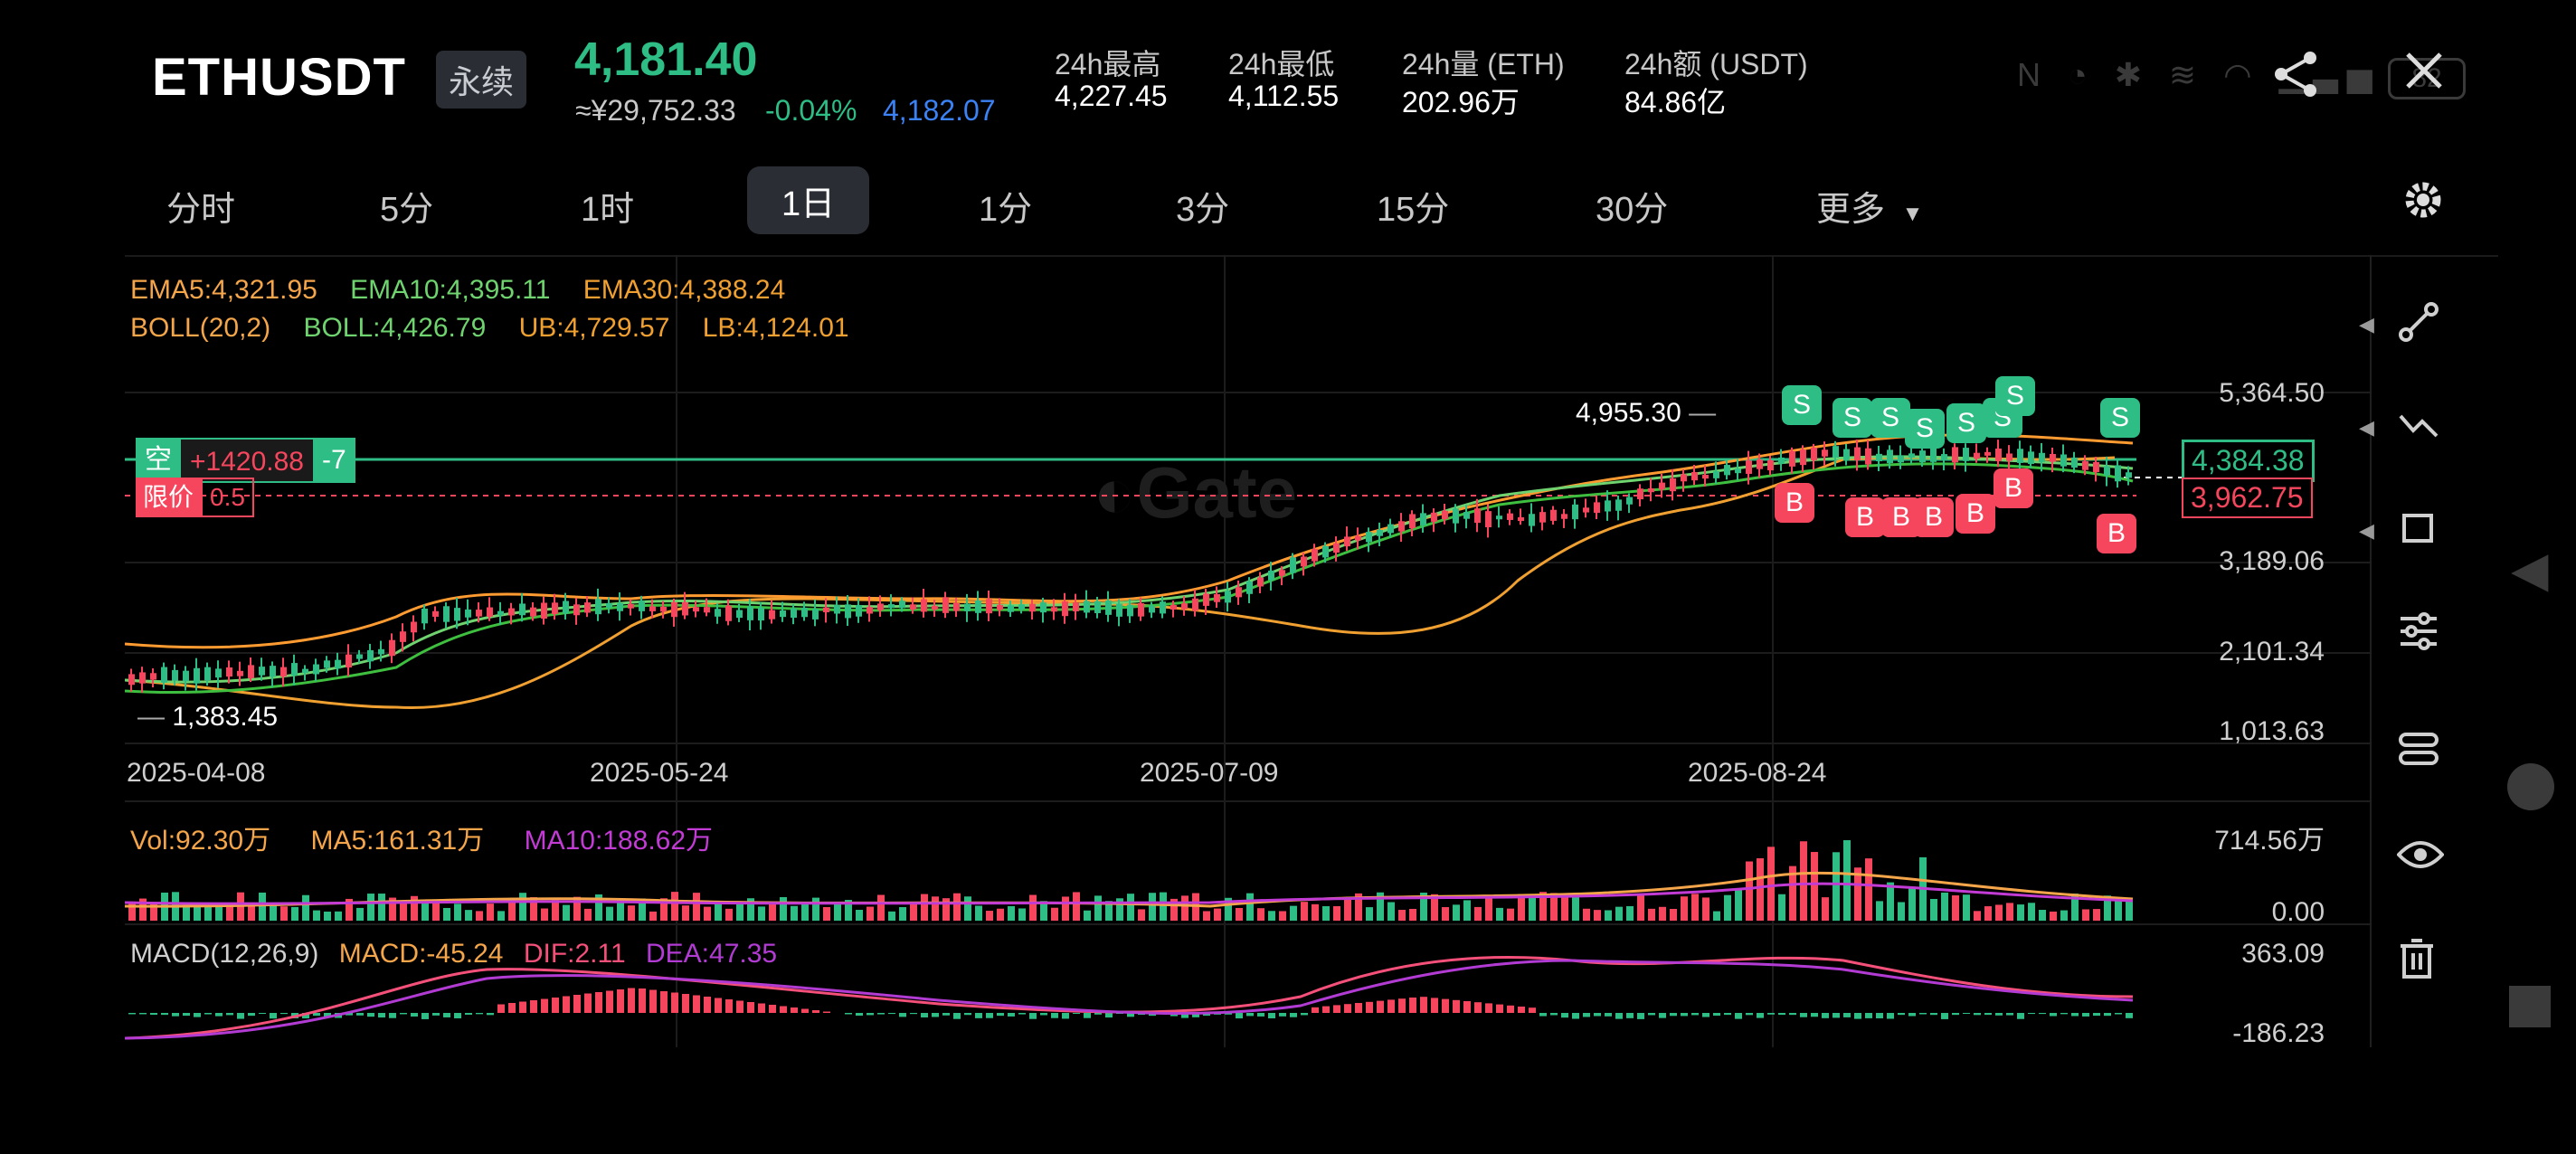 Image resolution: width=2576 pixels, height=1154 pixels. I want to click on tab-15m: 15分, so click(1413, 206).